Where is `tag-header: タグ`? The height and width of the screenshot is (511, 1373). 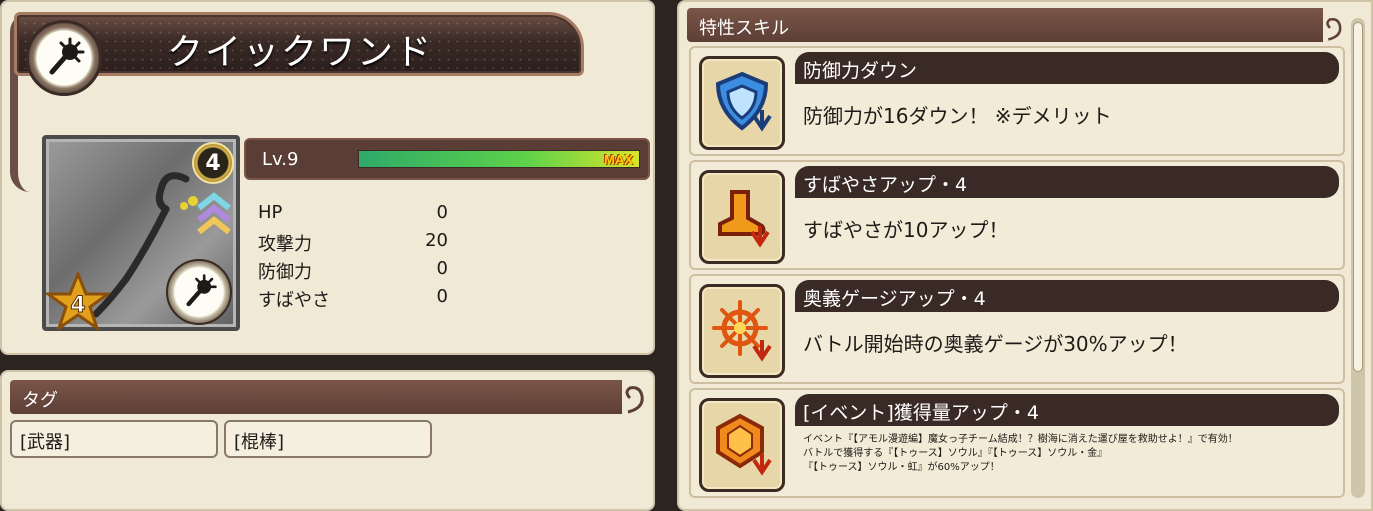
tag-header: タグ is located at coordinates (316, 397).